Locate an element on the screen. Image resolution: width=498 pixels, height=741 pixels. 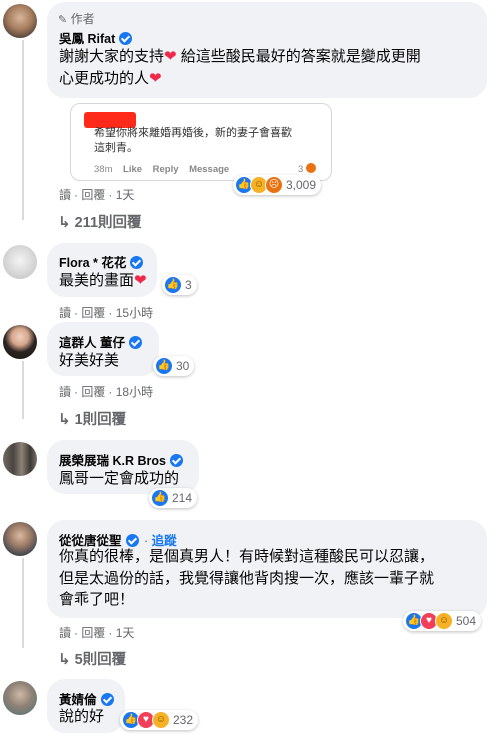
comment-text: 最美的畫面❤ is located at coordinates (103, 280).